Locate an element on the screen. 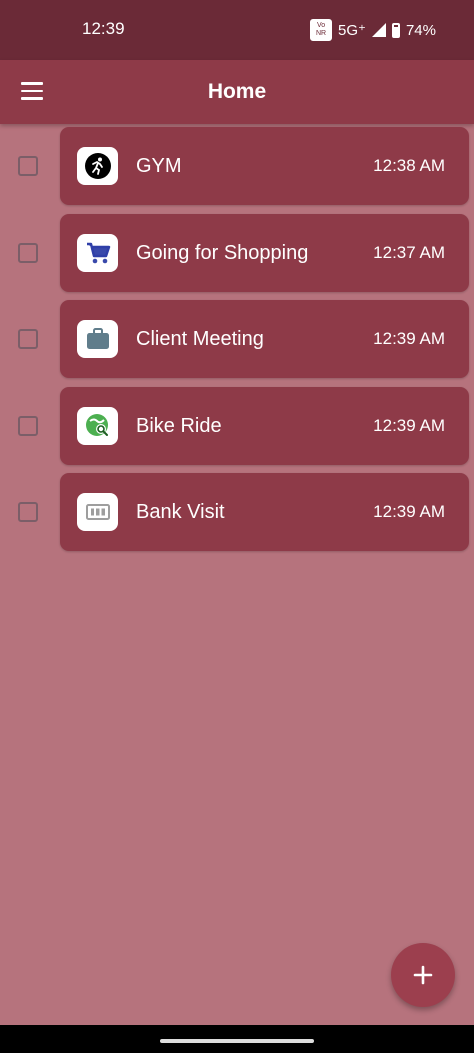 The height and width of the screenshot is (1053, 474). task-card: GYM 12:38 AM is located at coordinates (264, 166).